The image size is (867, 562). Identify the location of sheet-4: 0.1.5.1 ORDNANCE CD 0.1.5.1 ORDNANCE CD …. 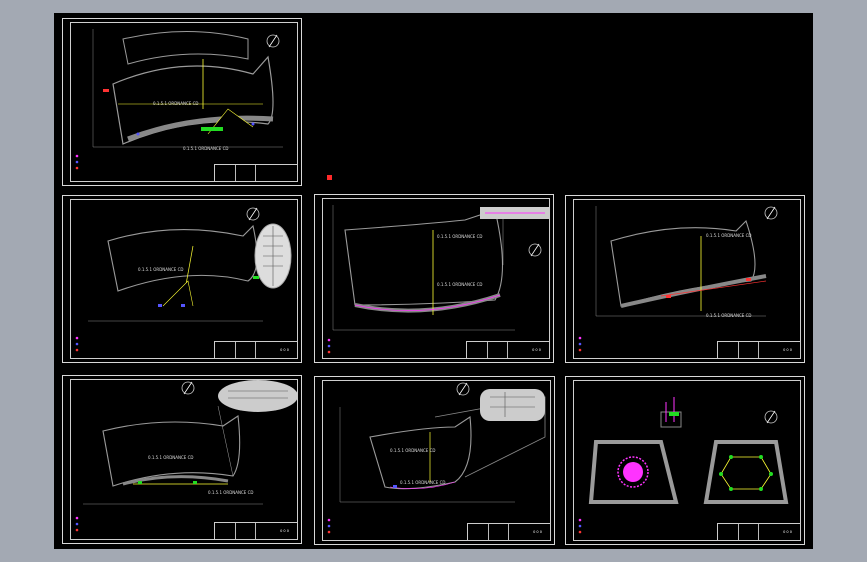
(685, 279).